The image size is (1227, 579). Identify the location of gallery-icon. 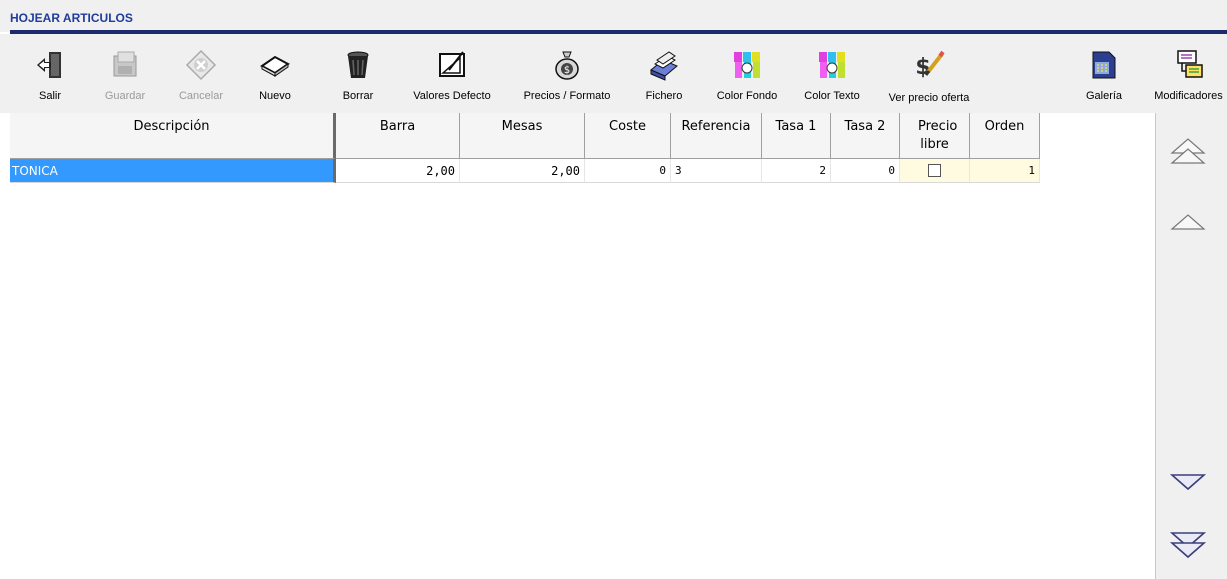
(1104, 65).